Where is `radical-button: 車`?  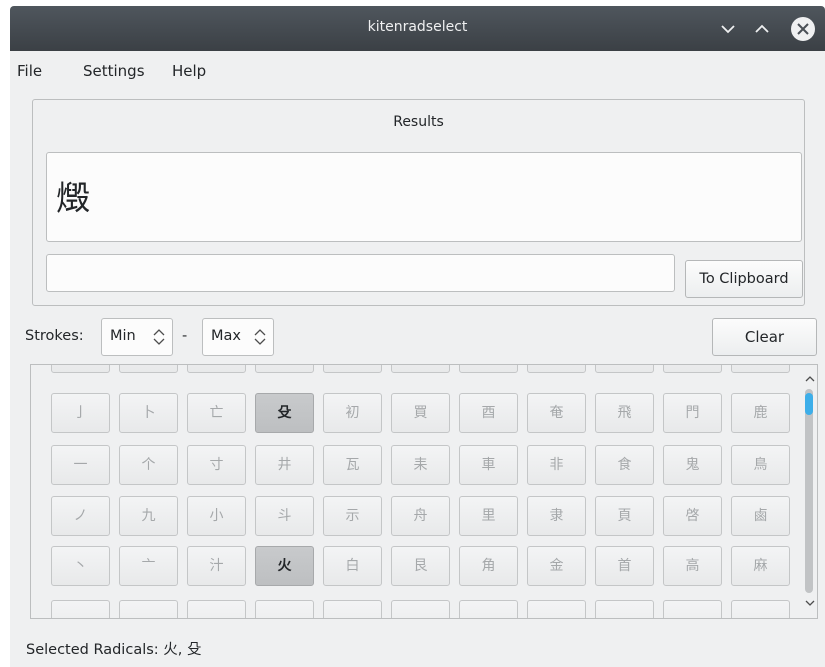
radical-button: 車 is located at coordinates (488, 465).